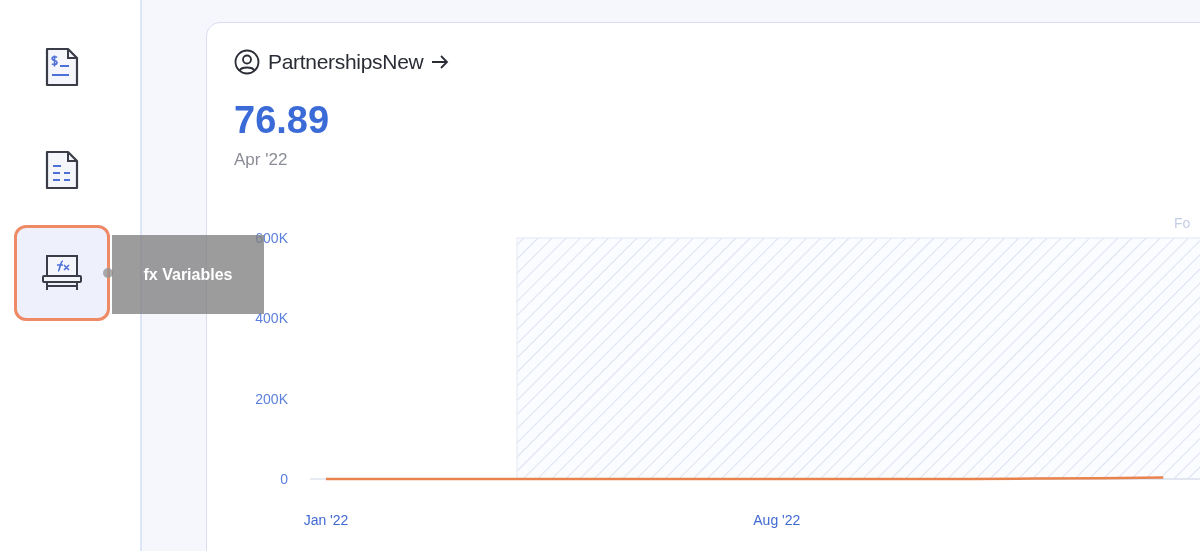 This screenshot has width=1200, height=551. I want to click on x-axis-label: Aug '22, so click(777, 520).